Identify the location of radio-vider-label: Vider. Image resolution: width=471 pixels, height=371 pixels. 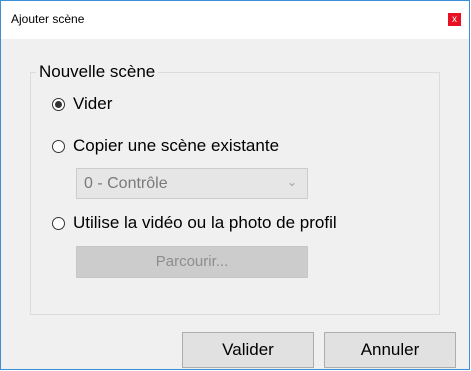
(93, 103).